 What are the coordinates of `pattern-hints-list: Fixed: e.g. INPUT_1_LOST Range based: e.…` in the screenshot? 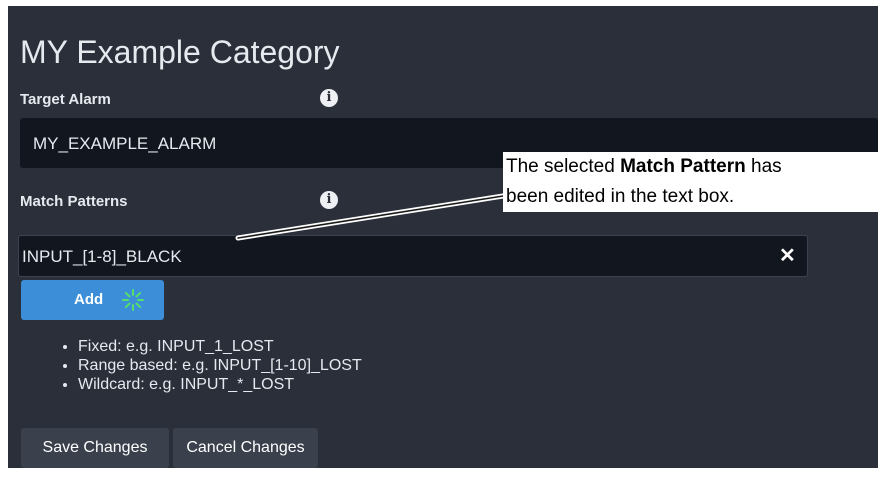 It's located at (210, 365).